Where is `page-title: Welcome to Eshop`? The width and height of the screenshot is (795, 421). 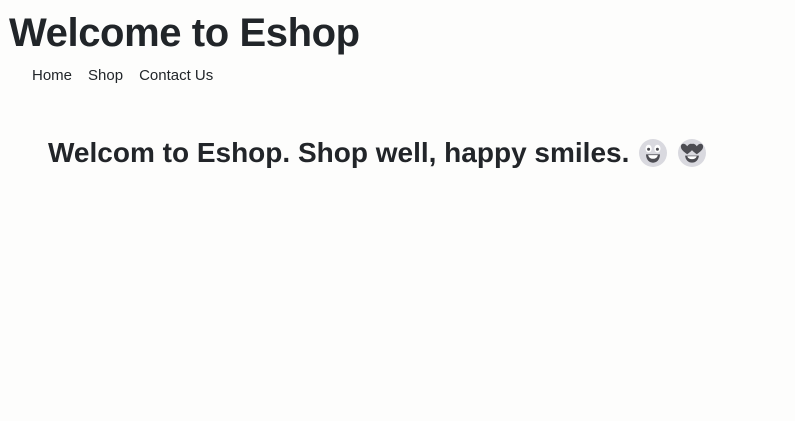 page-title: Welcome to Eshop is located at coordinates (184, 33).